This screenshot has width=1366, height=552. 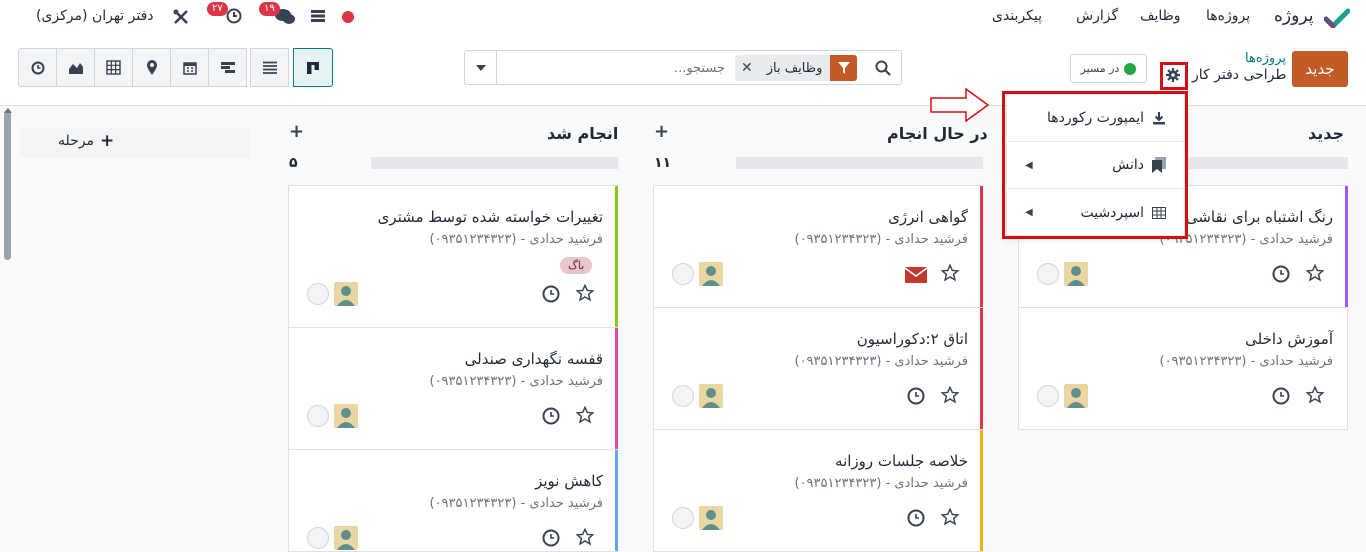 I want to click on company-switcher: دفتر تهران (مرکزی), so click(x=95, y=16).